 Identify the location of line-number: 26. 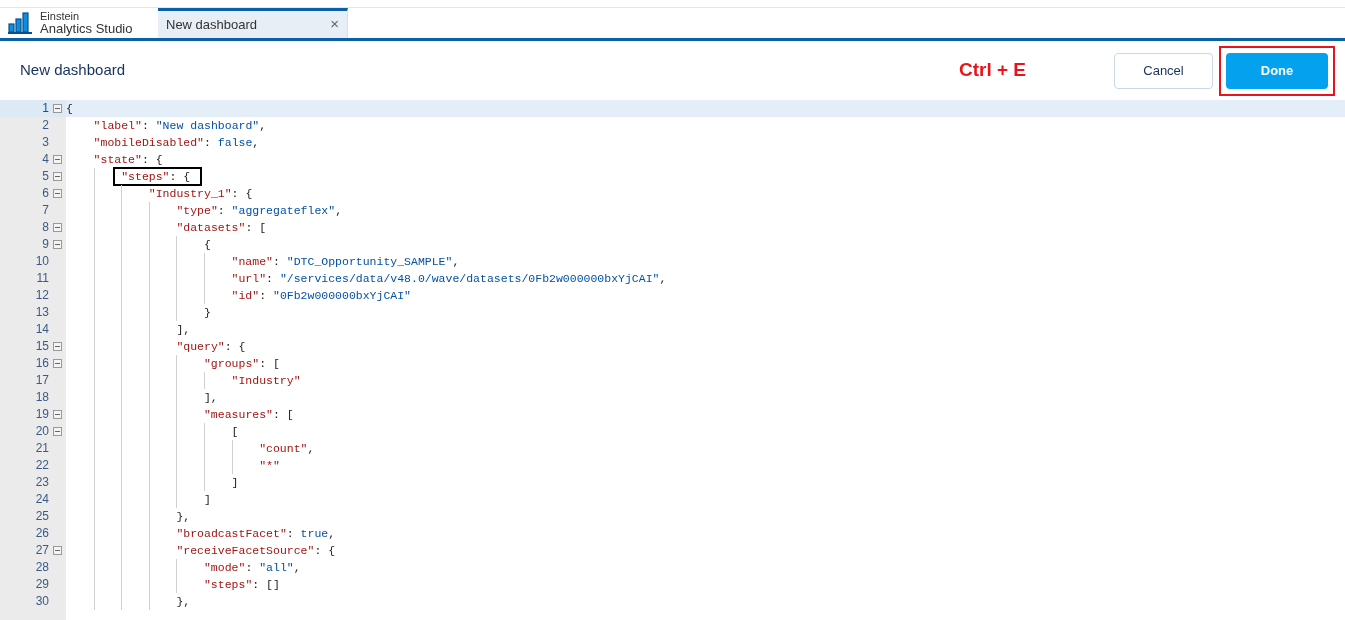
(42, 533).